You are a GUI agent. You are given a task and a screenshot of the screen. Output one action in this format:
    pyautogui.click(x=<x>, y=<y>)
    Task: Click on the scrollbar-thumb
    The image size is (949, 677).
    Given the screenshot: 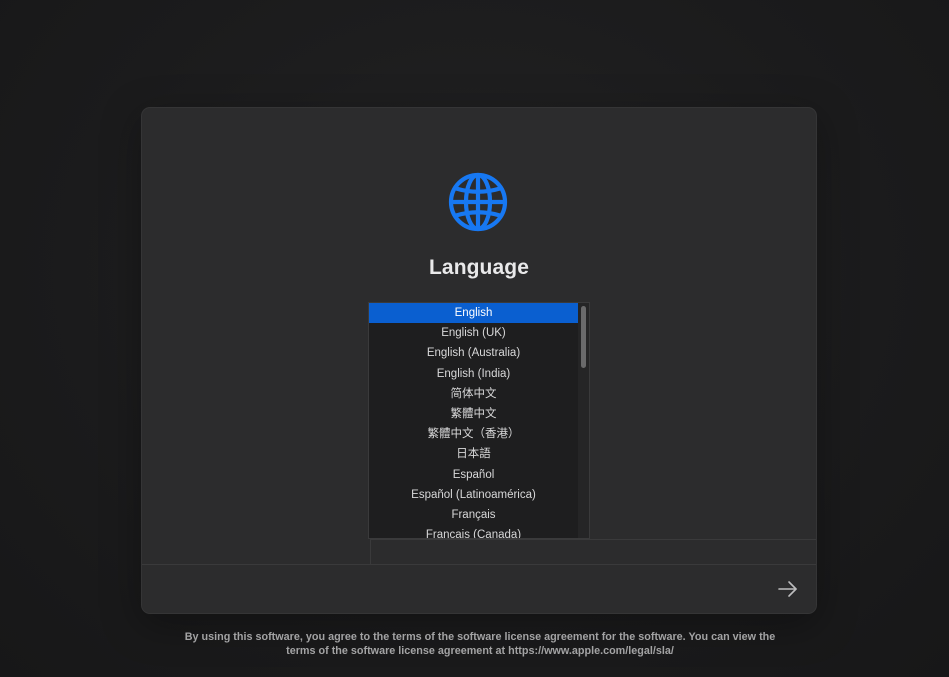 What is the action you would take?
    pyautogui.click(x=583, y=337)
    